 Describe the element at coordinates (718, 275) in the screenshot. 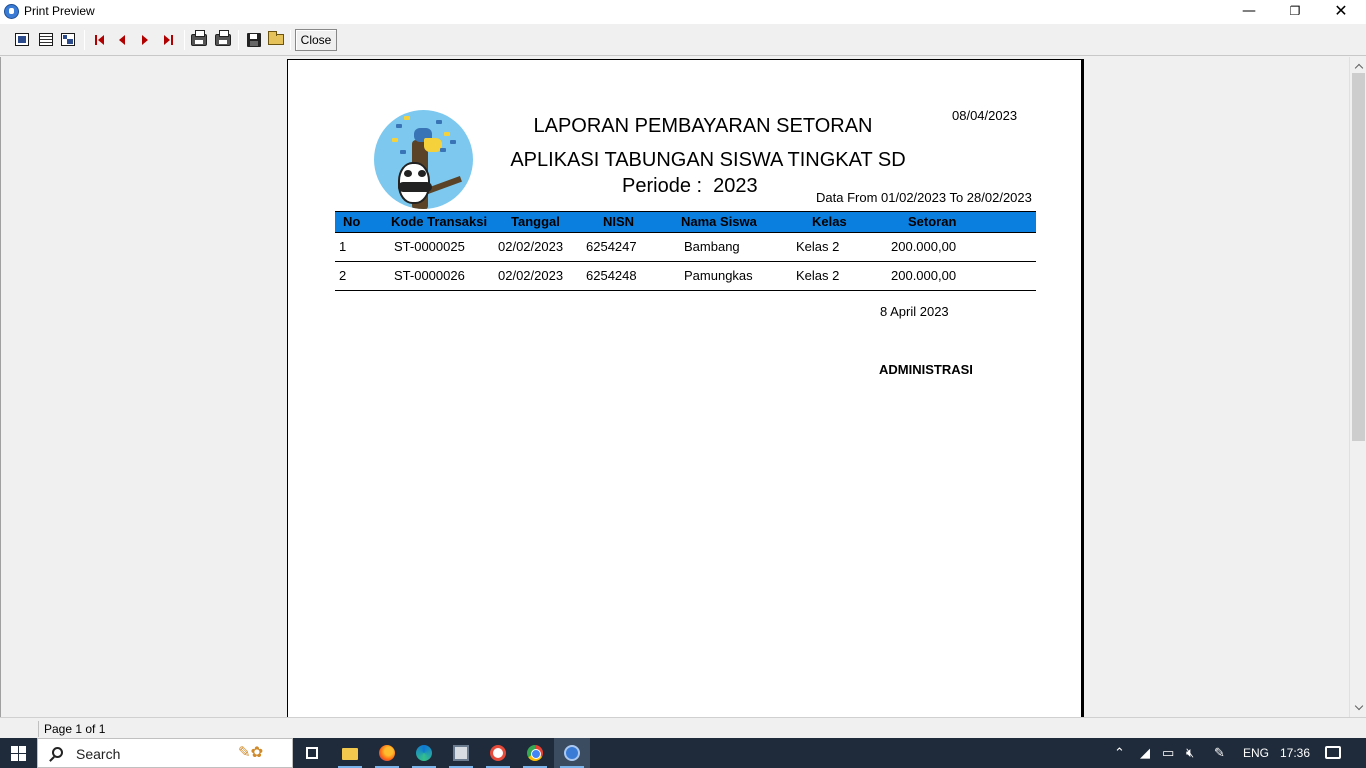

I see `cell-nama: Pamungkas` at that location.